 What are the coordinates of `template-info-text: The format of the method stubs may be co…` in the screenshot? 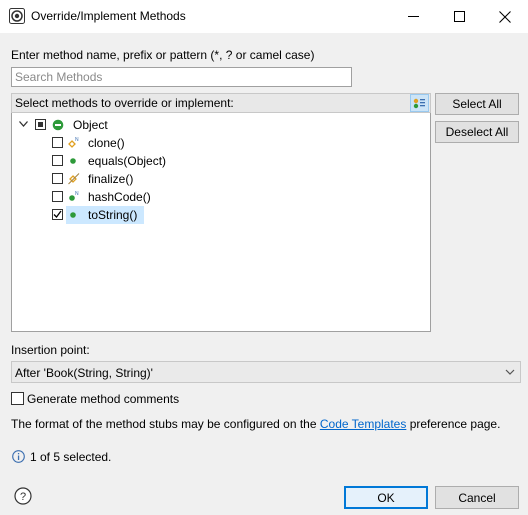 It's located at (255, 424).